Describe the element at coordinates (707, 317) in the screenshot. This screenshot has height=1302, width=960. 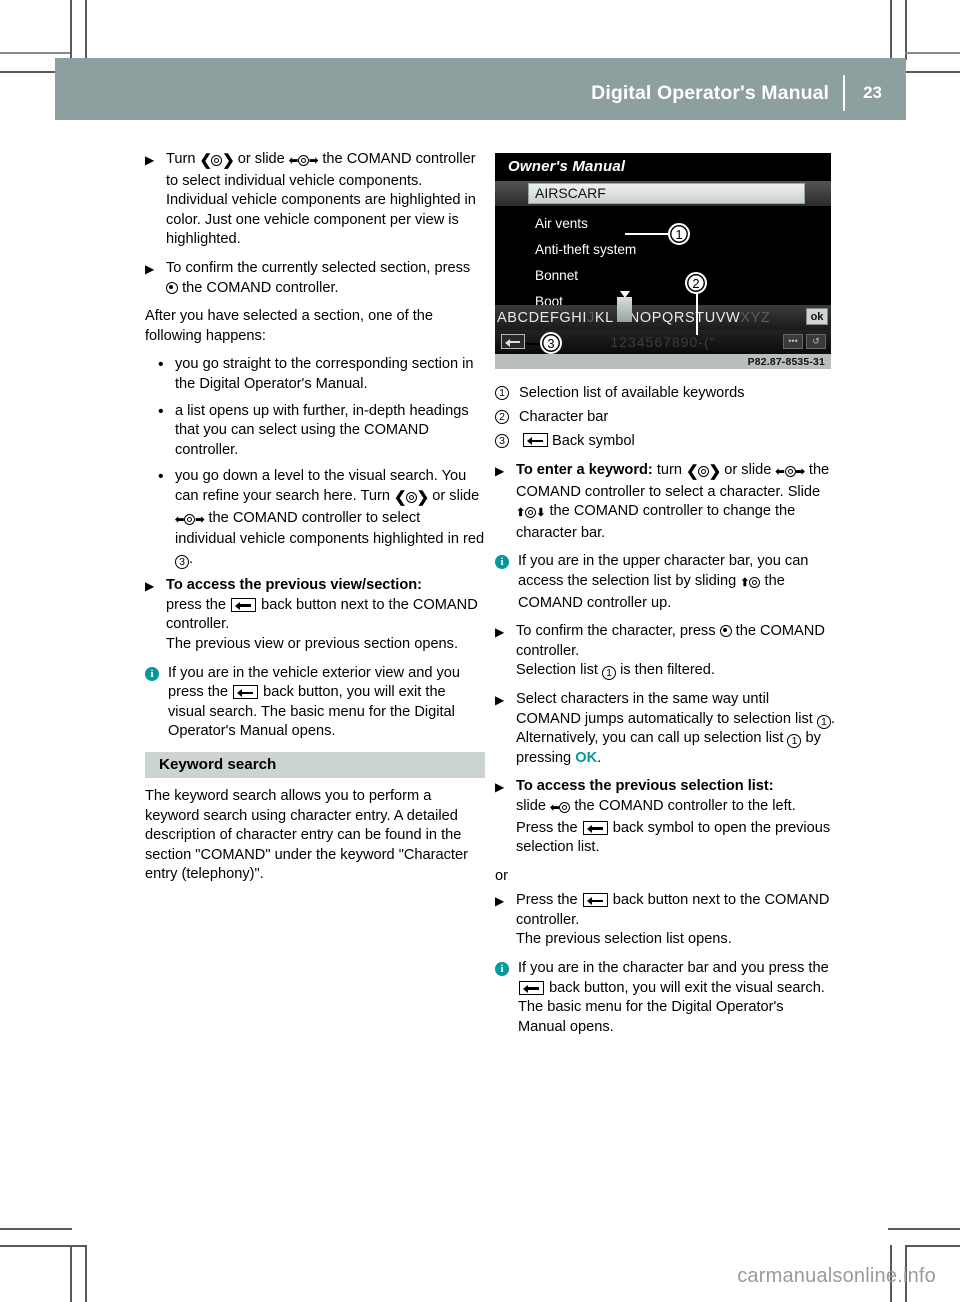
I see `charbar-letters-rstuvw: RSTUVW` at that location.